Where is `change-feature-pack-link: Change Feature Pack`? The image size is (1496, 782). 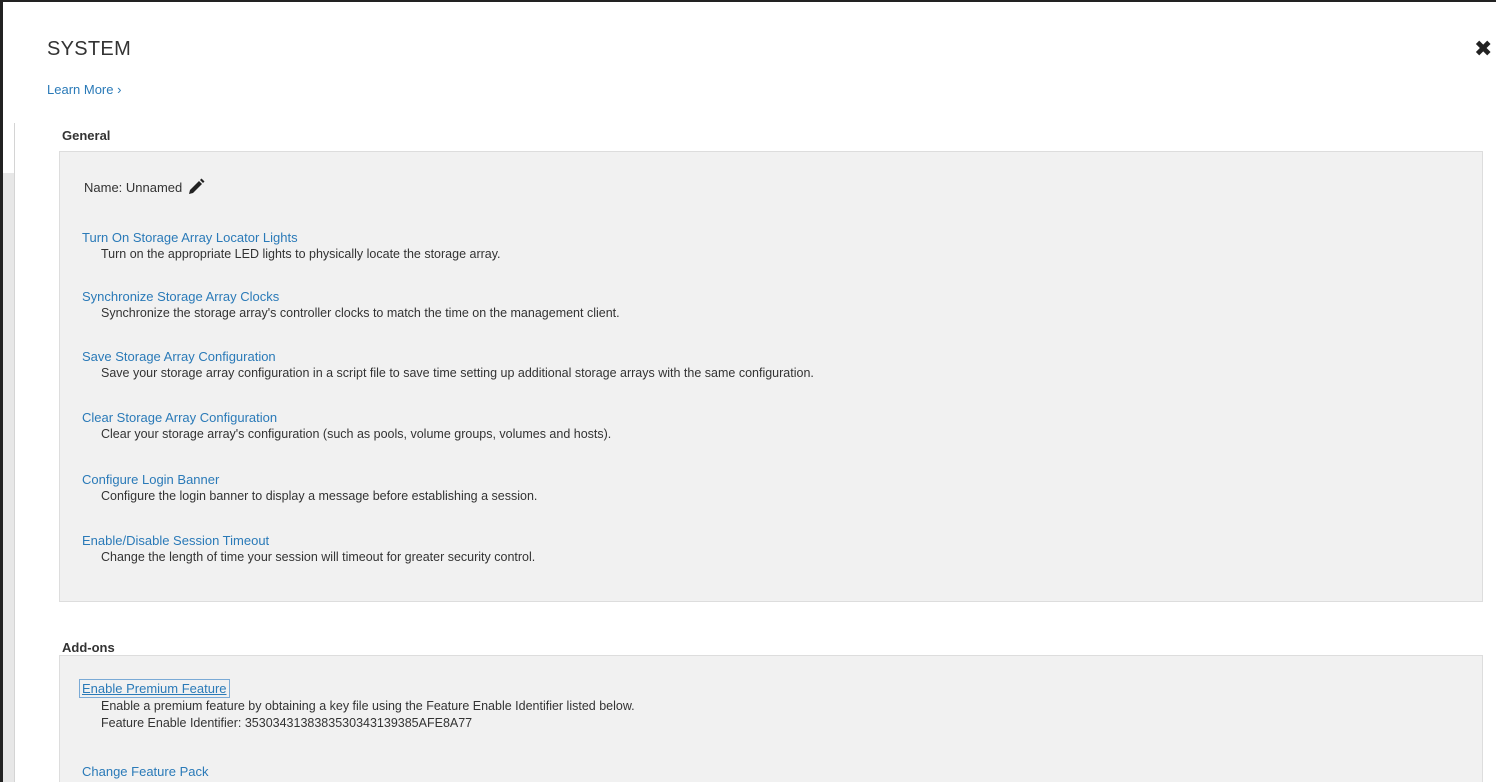
change-feature-pack-link: Change Feature Pack is located at coordinates (145, 771).